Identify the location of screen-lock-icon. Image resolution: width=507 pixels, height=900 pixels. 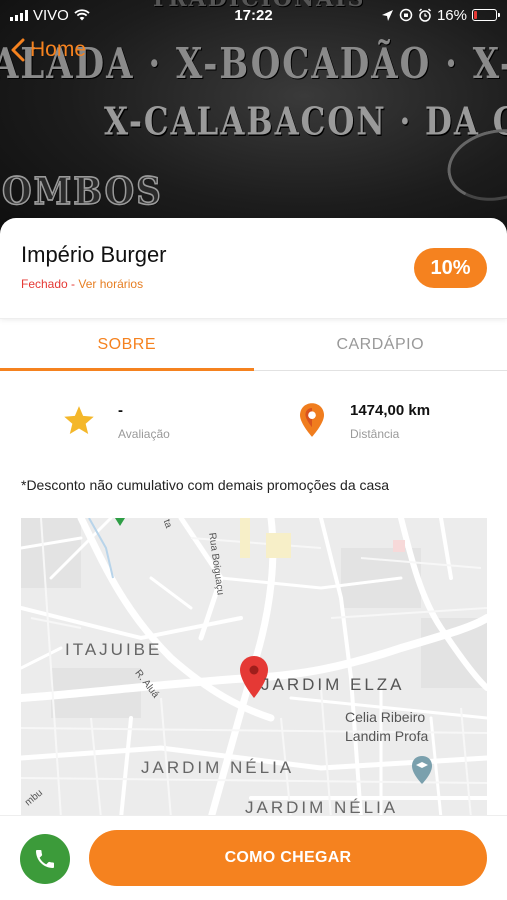
(406, 15).